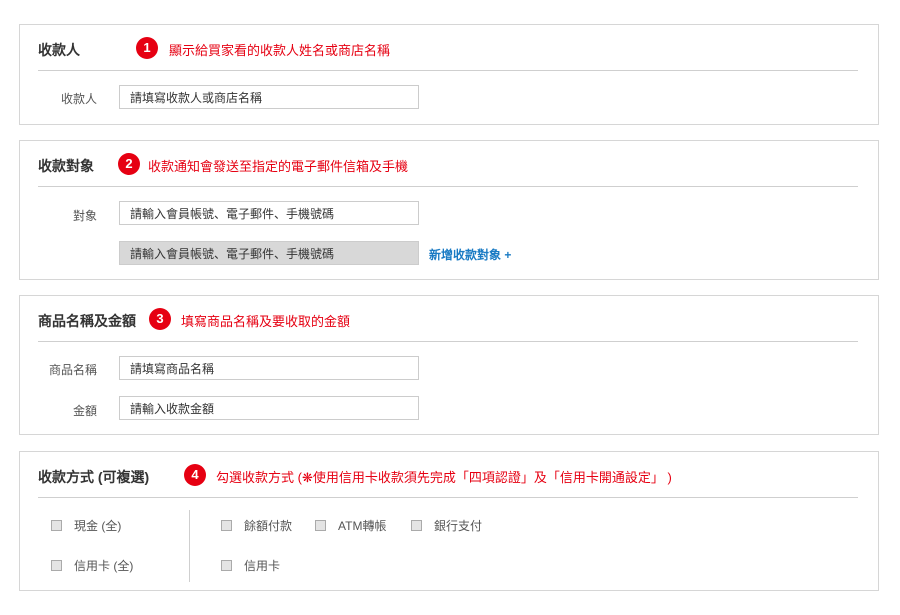  Describe the element at coordinates (266, 321) in the screenshot. I see `product-note: 填寫商品名稱及要收取的金額` at that location.